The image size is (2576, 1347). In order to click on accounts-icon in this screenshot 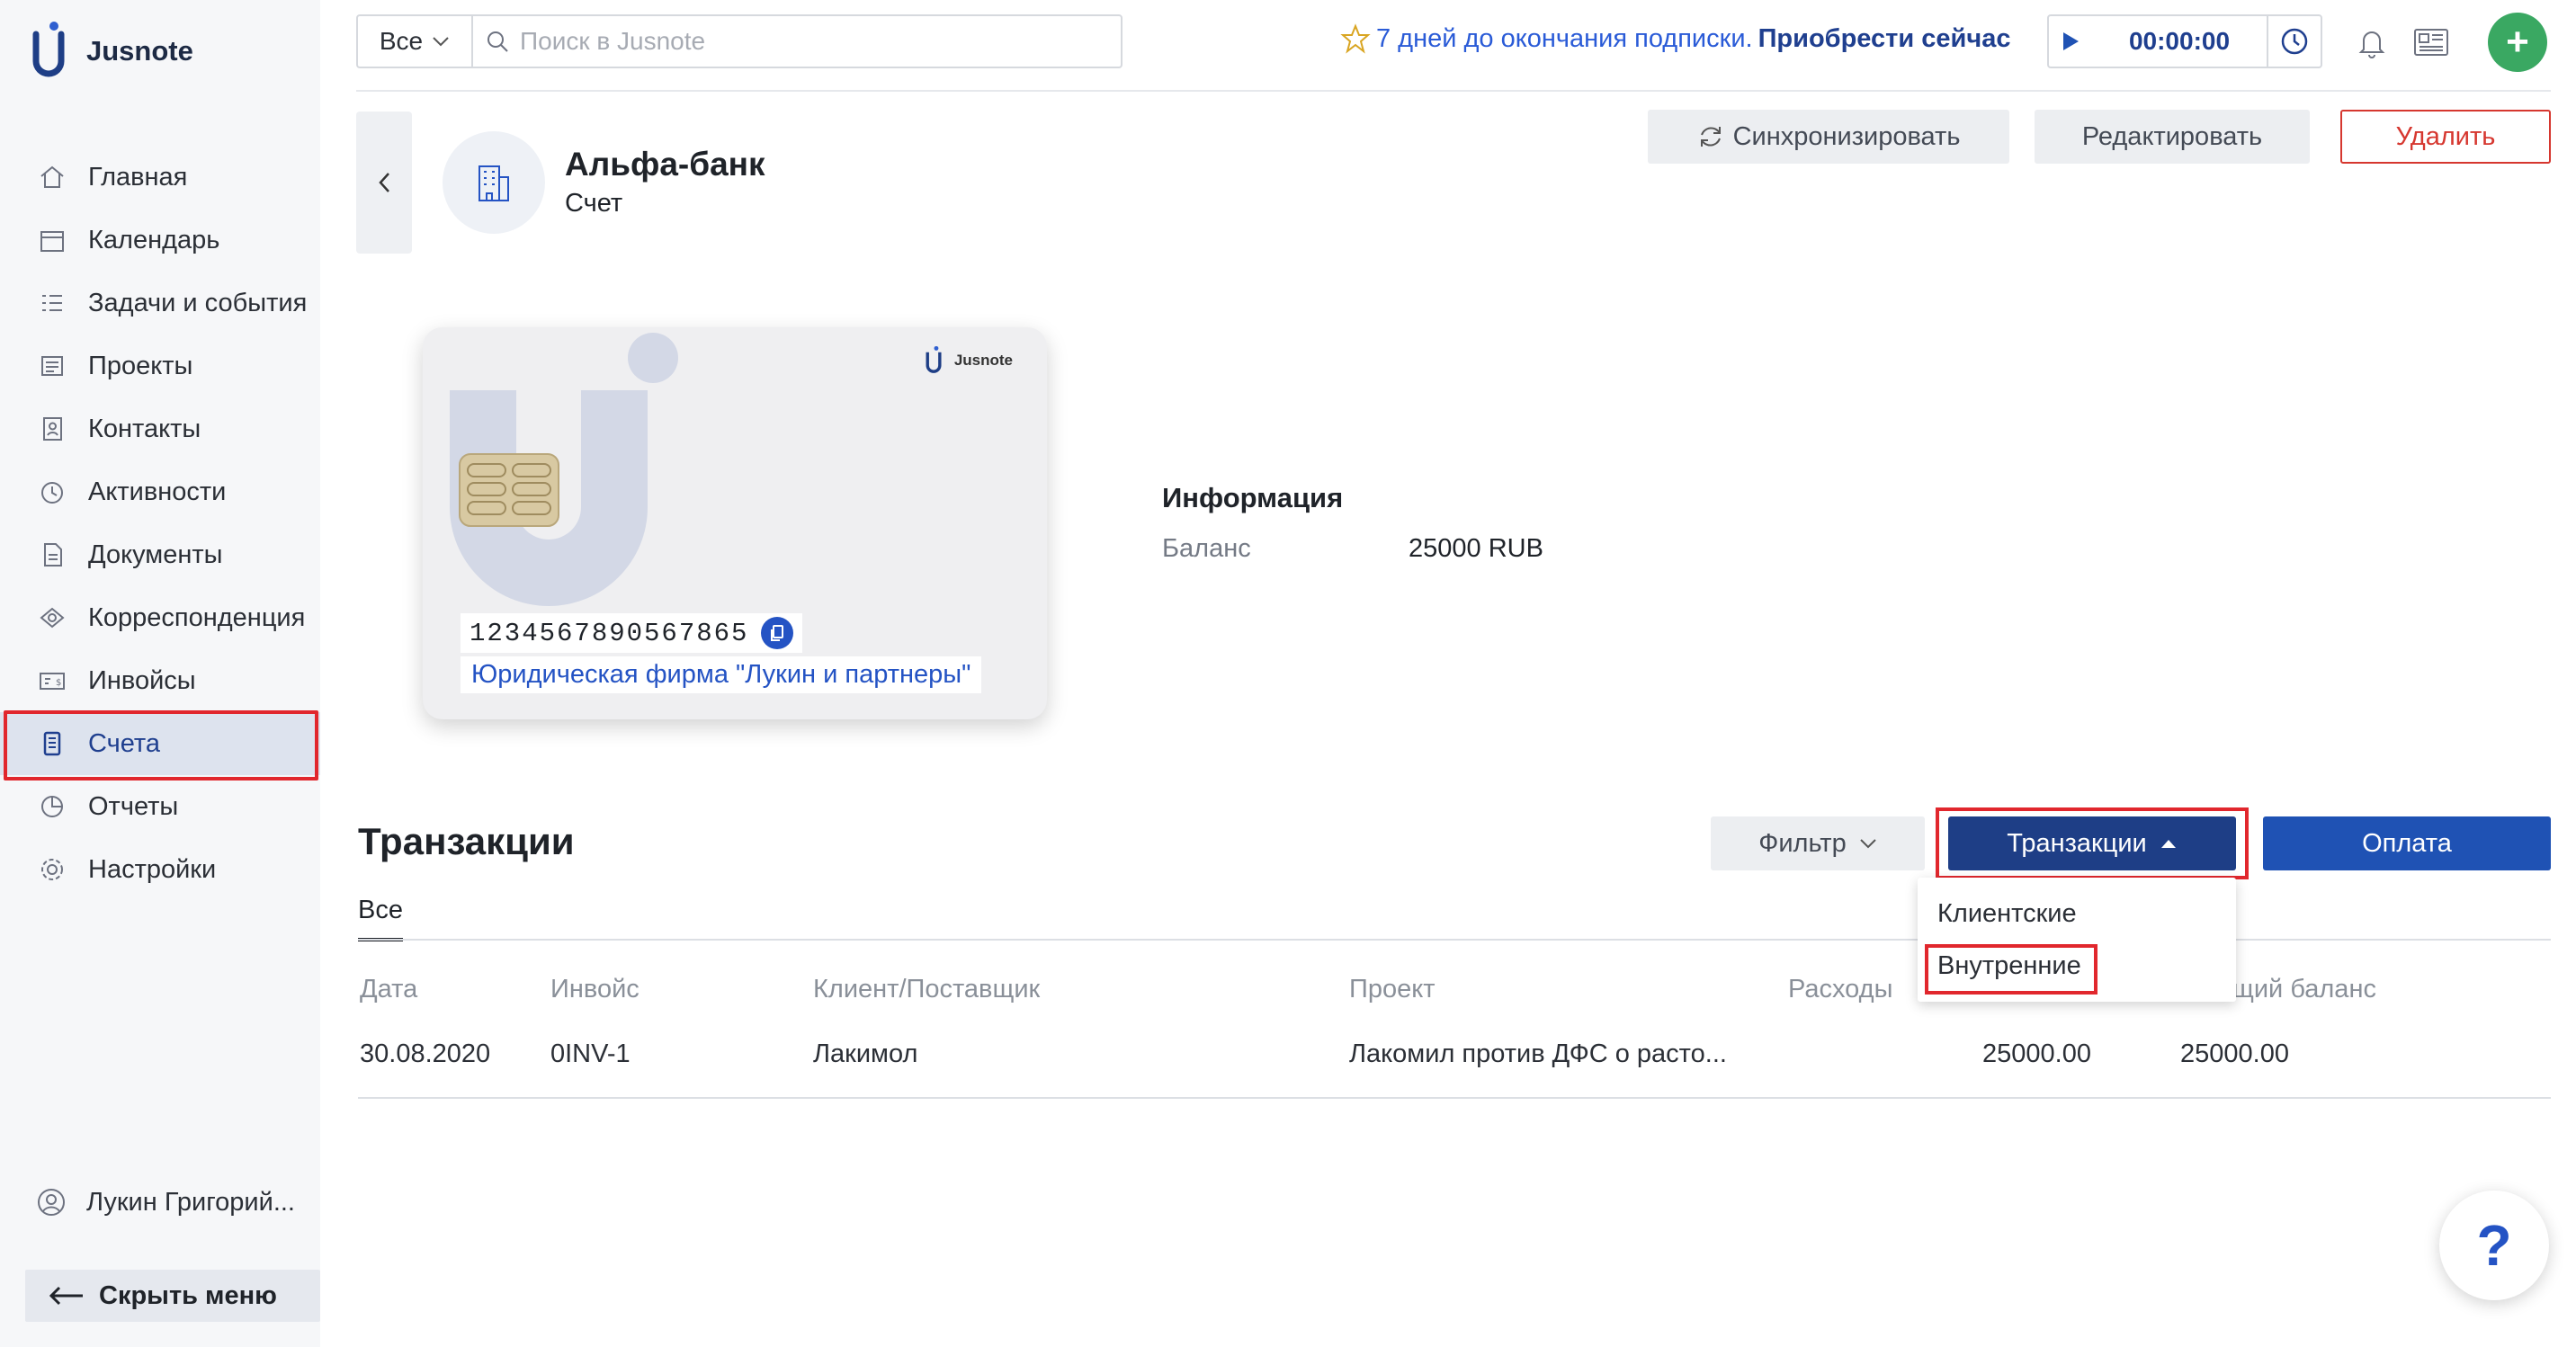, I will do `click(52, 743)`.